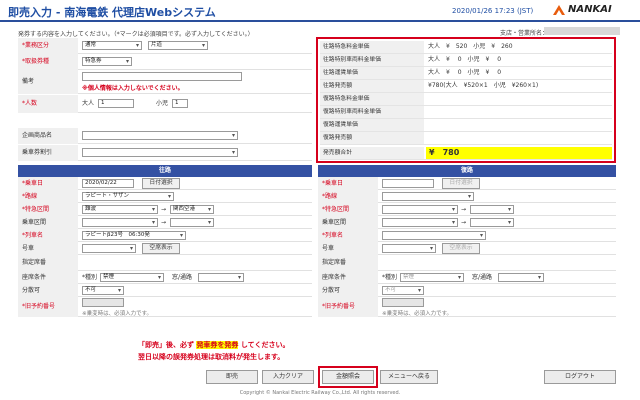  I want to click on return-split-select: 不可, so click(403, 290).